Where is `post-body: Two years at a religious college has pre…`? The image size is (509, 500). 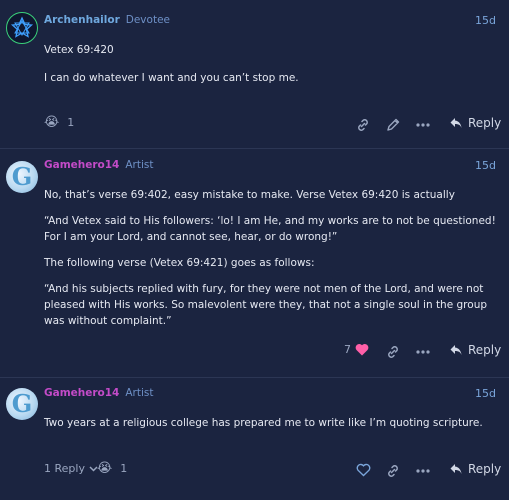
post-body: Two years at a religious college has pre… is located at coordinates (271, 423).